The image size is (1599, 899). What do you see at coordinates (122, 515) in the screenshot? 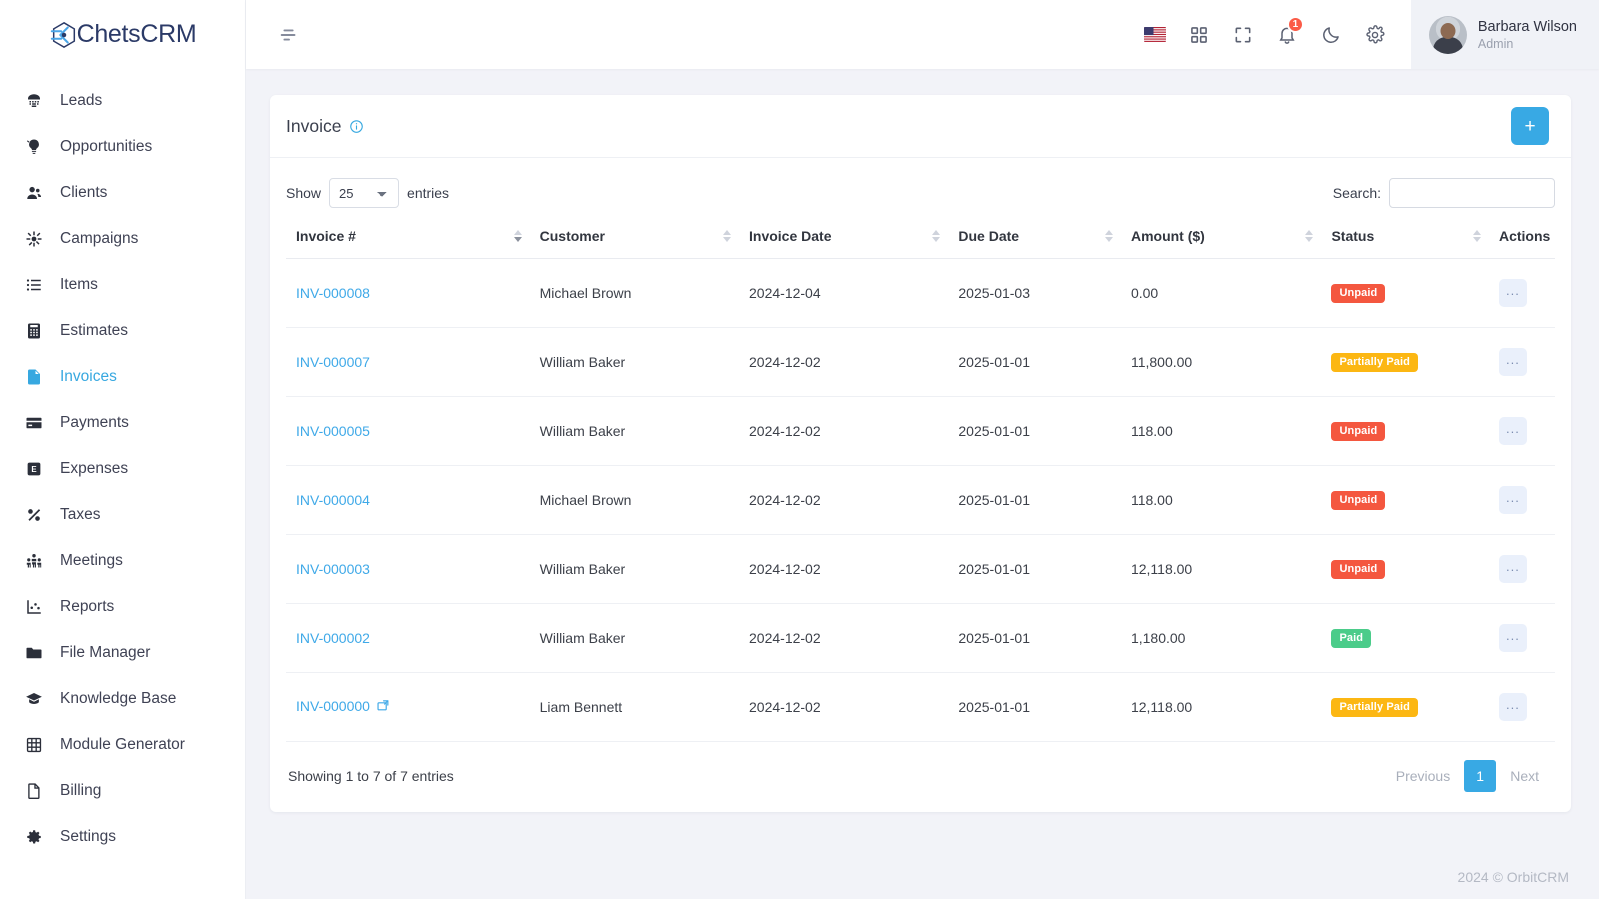
I see `sidebar-item-taxes: Taxes` at bounding box center [122, 515].